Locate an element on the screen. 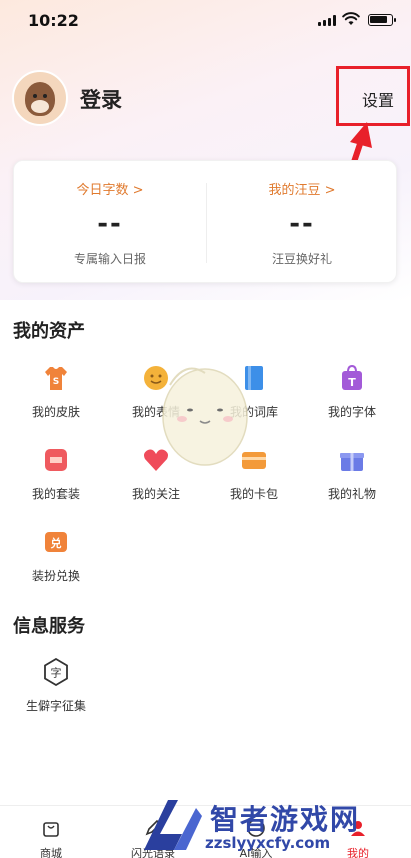 This screenshot has width=411, height=858. avatar is located at coordinates (40, 98).